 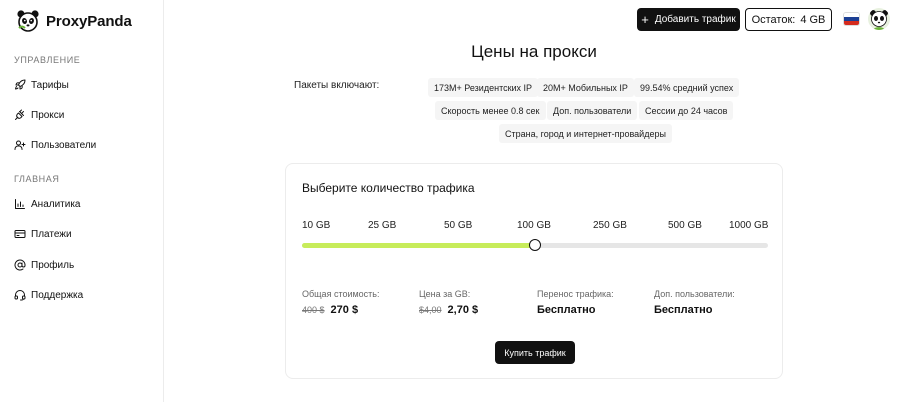 I want to click on traffic-slider-thumb, so click(x=535, y=245).